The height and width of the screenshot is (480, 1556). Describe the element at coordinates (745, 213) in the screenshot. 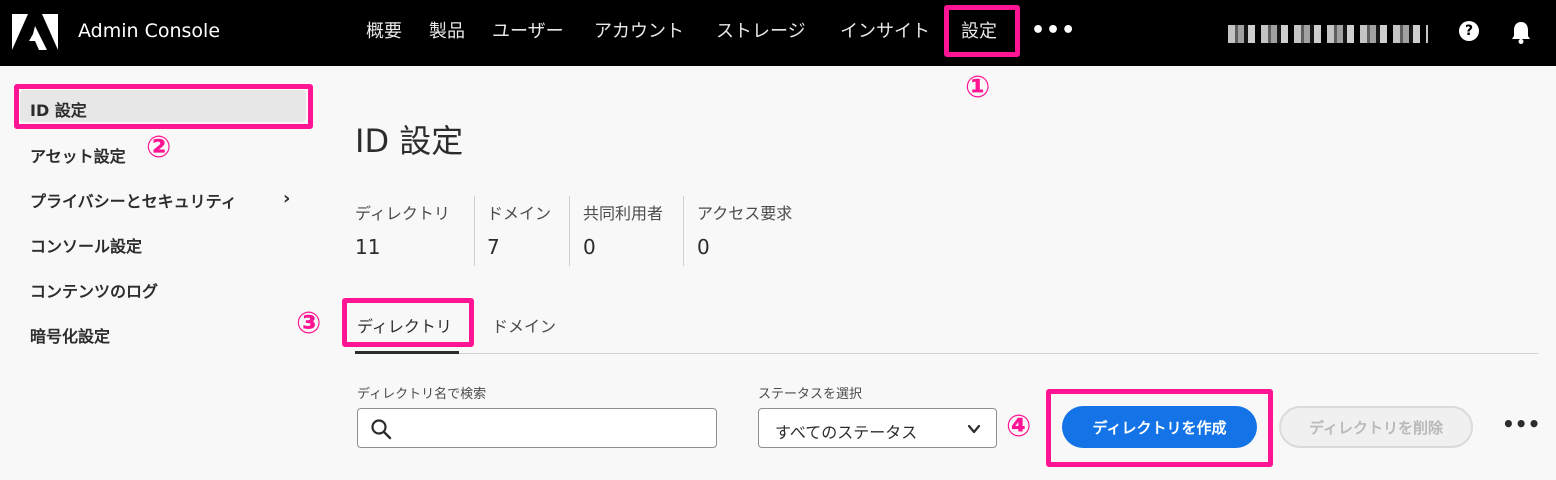

I see `stat-access-requests-label: アクセス要求` at that location.